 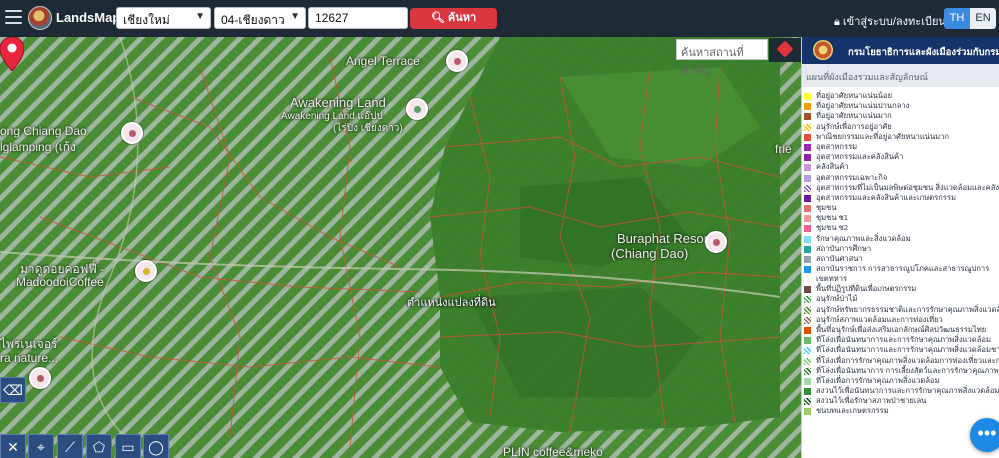 What do you see at coordinates (146, 271) in the screenshot?
I see `place-marker-madoodoi` at bounding box center [146, 271].